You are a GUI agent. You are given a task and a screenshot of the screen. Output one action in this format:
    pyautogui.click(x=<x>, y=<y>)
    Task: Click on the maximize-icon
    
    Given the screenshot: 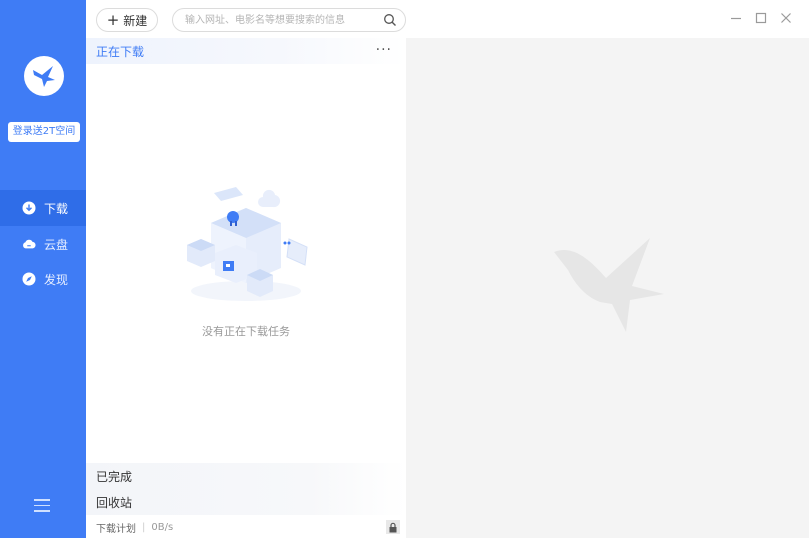 What is the action you would take?
    pyautogui.click(x=761, y=18)
    